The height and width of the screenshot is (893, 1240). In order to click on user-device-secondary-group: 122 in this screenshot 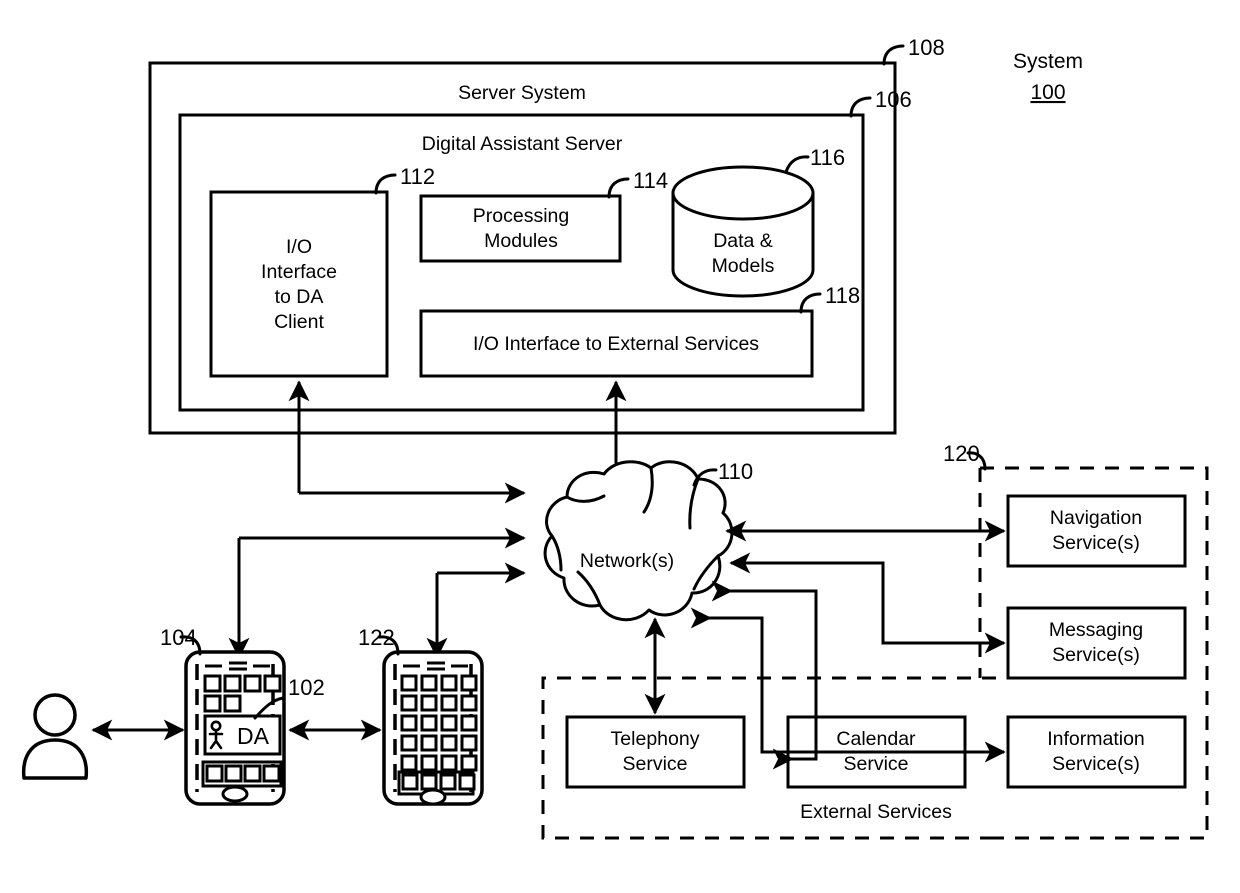, I will do `click(421, 715)`.